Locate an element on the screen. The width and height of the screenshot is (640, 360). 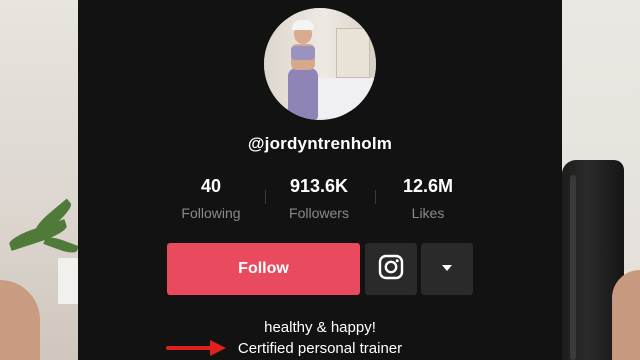
avatar is located at coordinates (320, 64).